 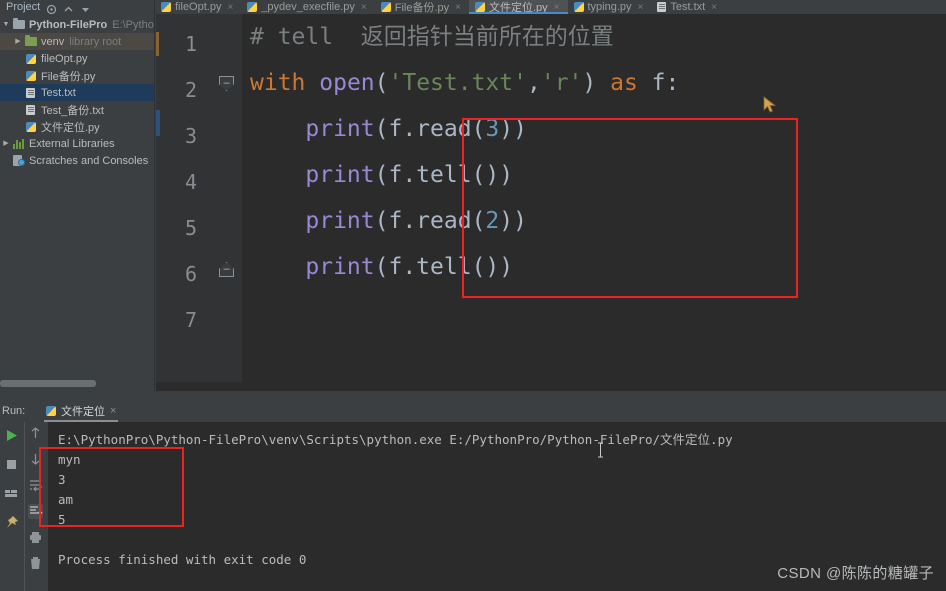 I want to click on target-icon, so click(x=51, y=8).